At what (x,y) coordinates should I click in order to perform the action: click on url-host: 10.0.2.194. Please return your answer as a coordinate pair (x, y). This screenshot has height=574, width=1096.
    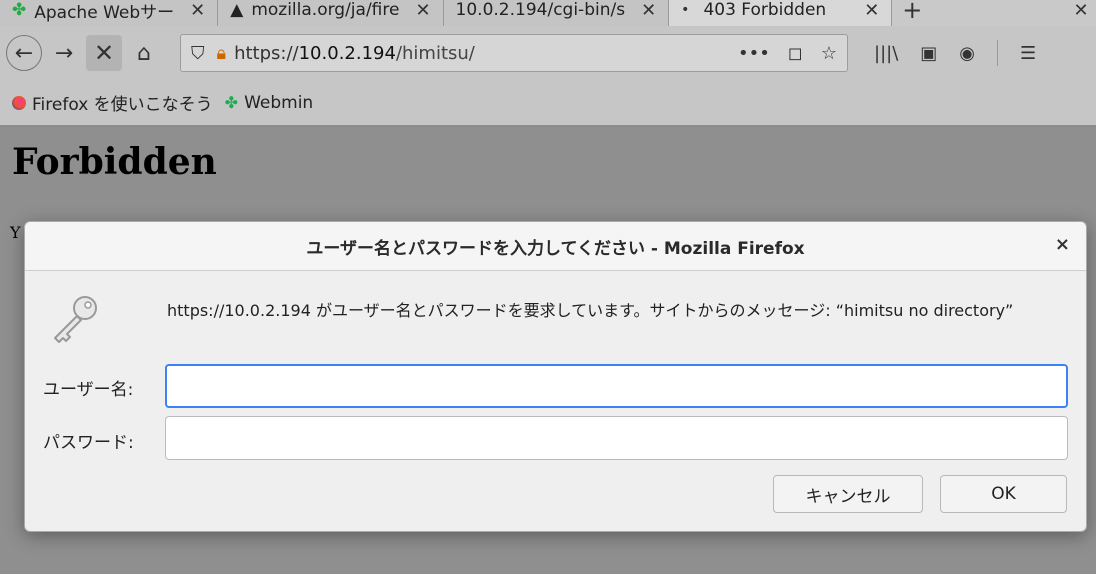
    Looking at the image, I should click on (347, 53).